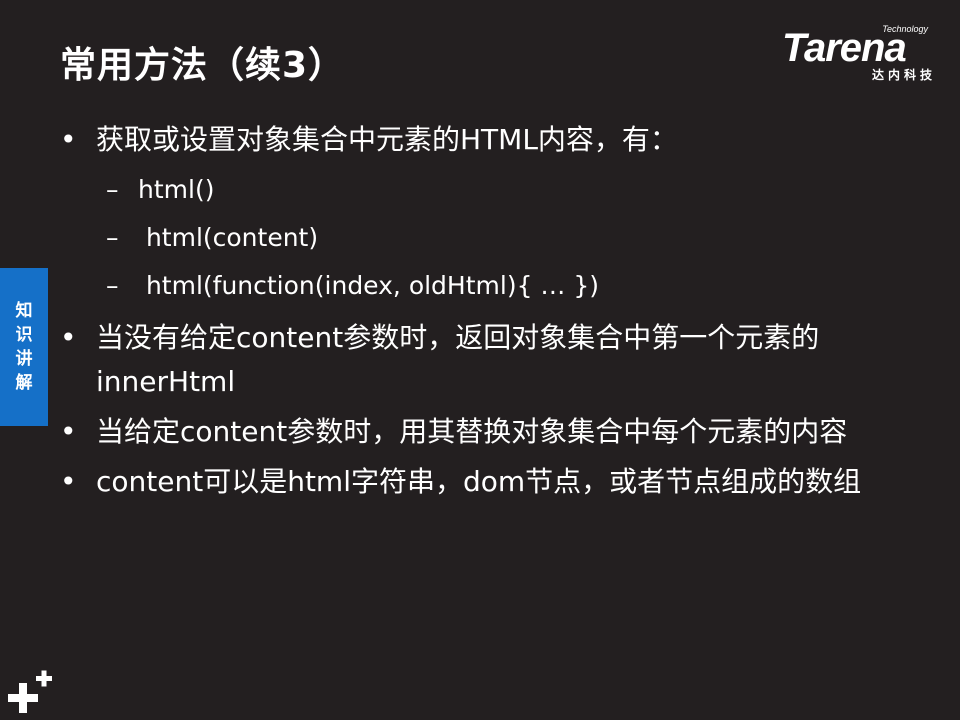 The height and width of the screenshot is (720, 960). Describe the element at coordinates (488, 190) in the screenshot. I see `sub-item: – html()` at that location.